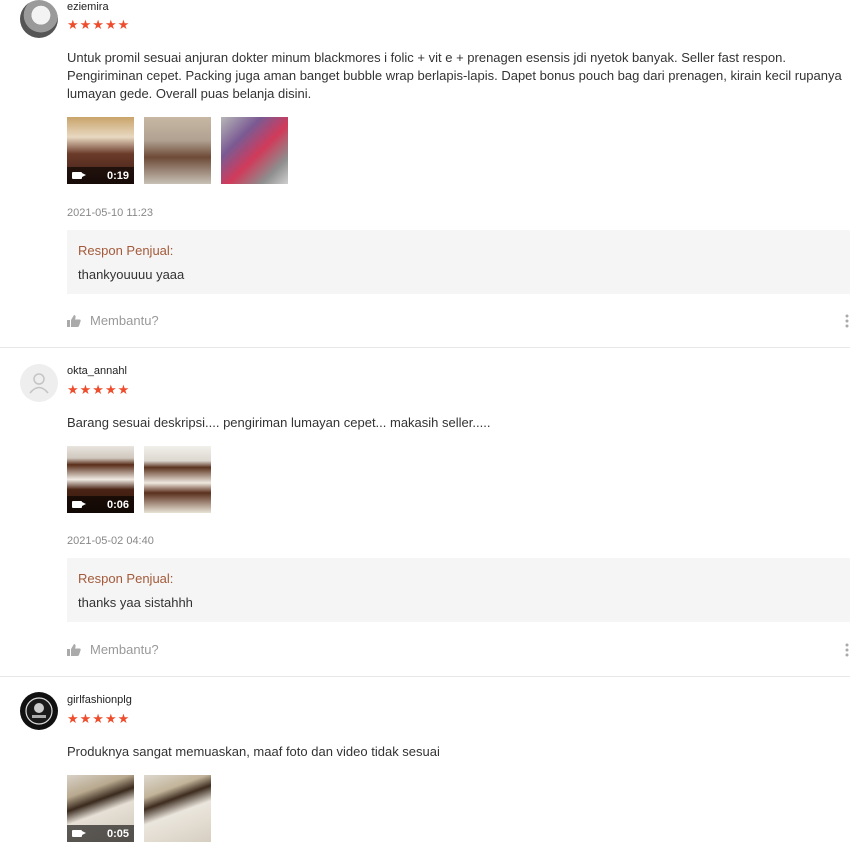 This screenshot has height=855, width=855. What do you see at coordinates (100, 150) in the screenshot?
I see `video-thumbnail: 0:19` at bounding box center [100, 150].